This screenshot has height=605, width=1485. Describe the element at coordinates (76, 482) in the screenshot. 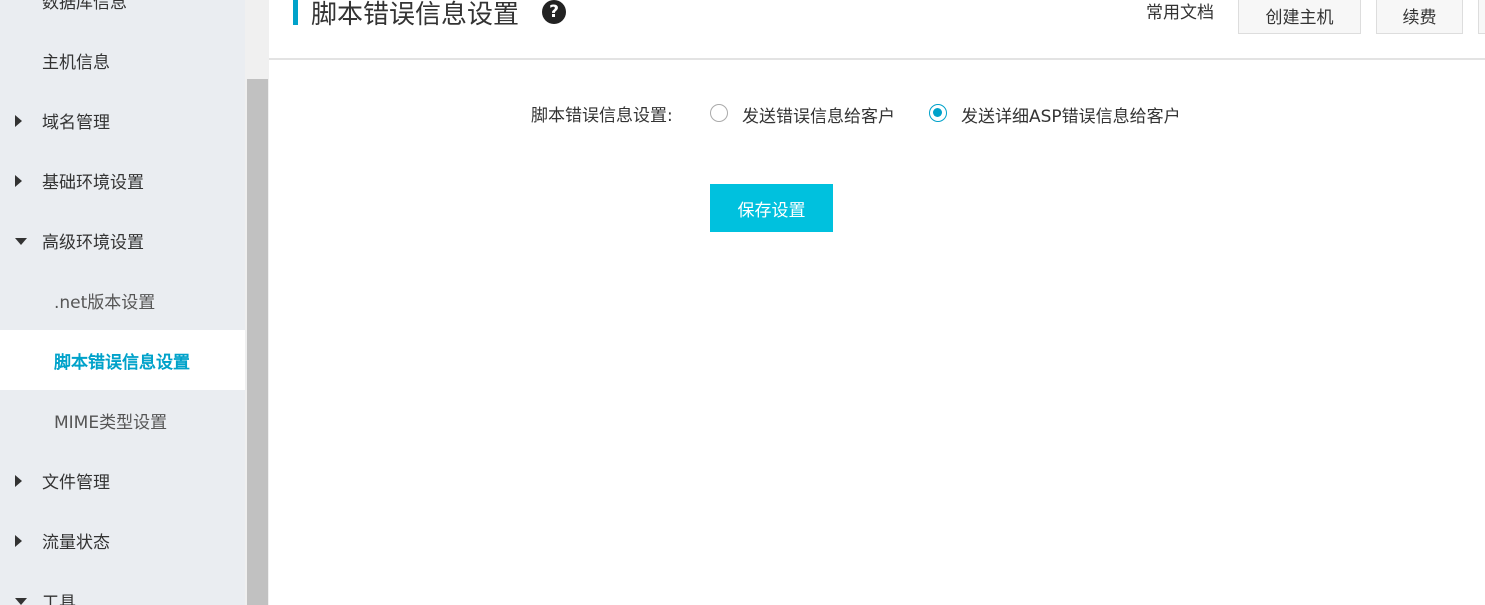

I see `sidebar-item-label: 文件管理` at that location.